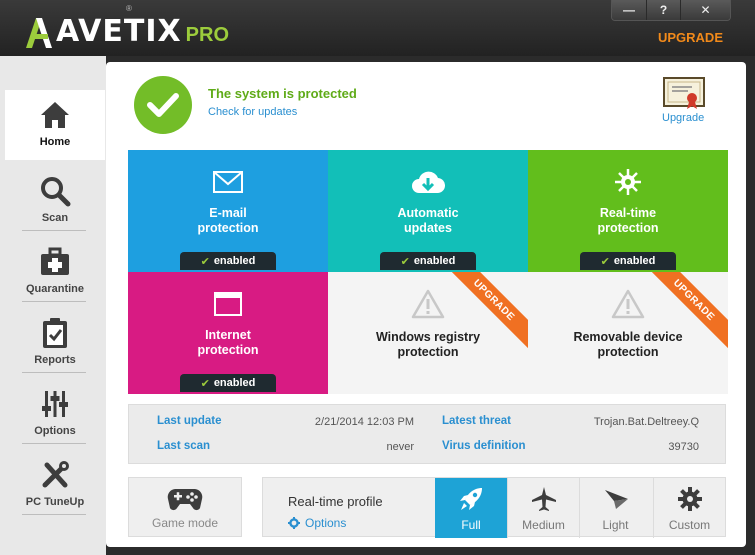  Describe the element at coordinates (377, 28) in the screenshot. I see `title-bar: AVETIX PRO ® — ? ✕ UPGRADE` at that location.